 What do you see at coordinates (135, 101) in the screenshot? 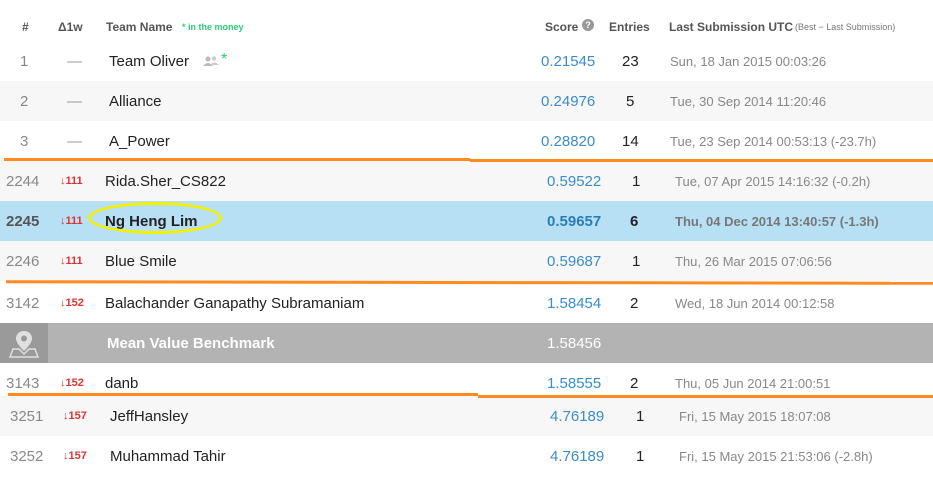
I see `row-team-name: Alliance` at bounding box center [135, 101].